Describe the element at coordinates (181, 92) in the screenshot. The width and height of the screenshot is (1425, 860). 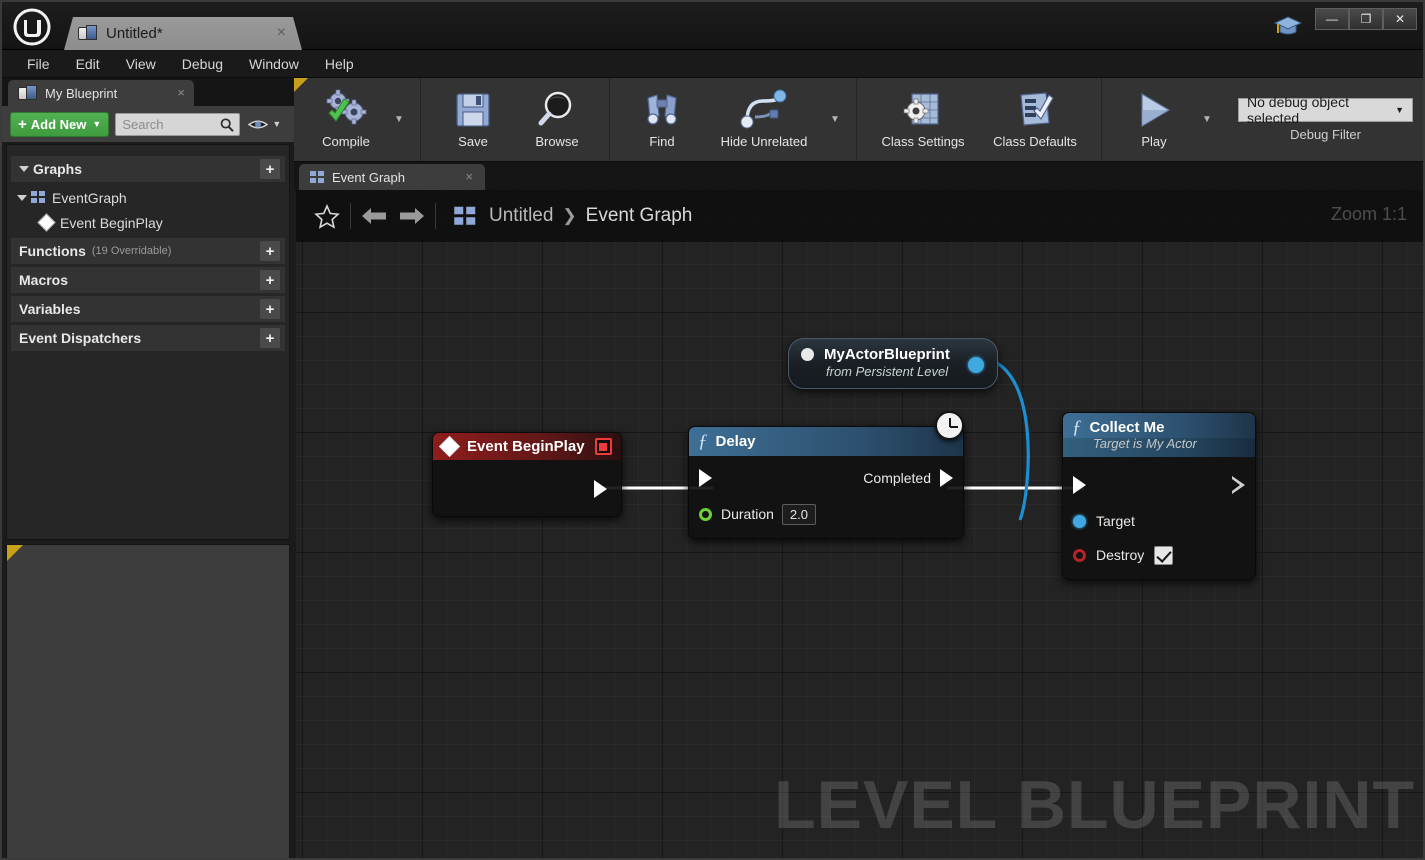
I see `tab-my-blueprint-close-icon: ×` at that location.